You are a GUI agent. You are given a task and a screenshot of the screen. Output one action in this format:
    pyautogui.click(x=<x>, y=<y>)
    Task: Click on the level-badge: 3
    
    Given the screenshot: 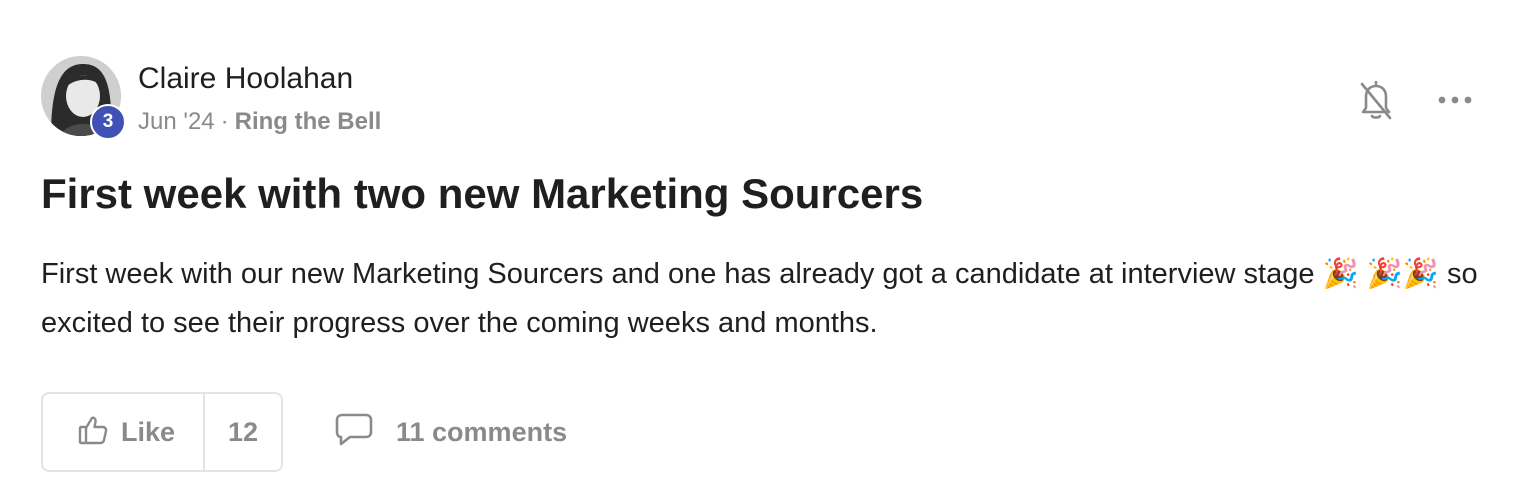 What is the action you would take?
    pyautogui.click(x=108, y=122)
    